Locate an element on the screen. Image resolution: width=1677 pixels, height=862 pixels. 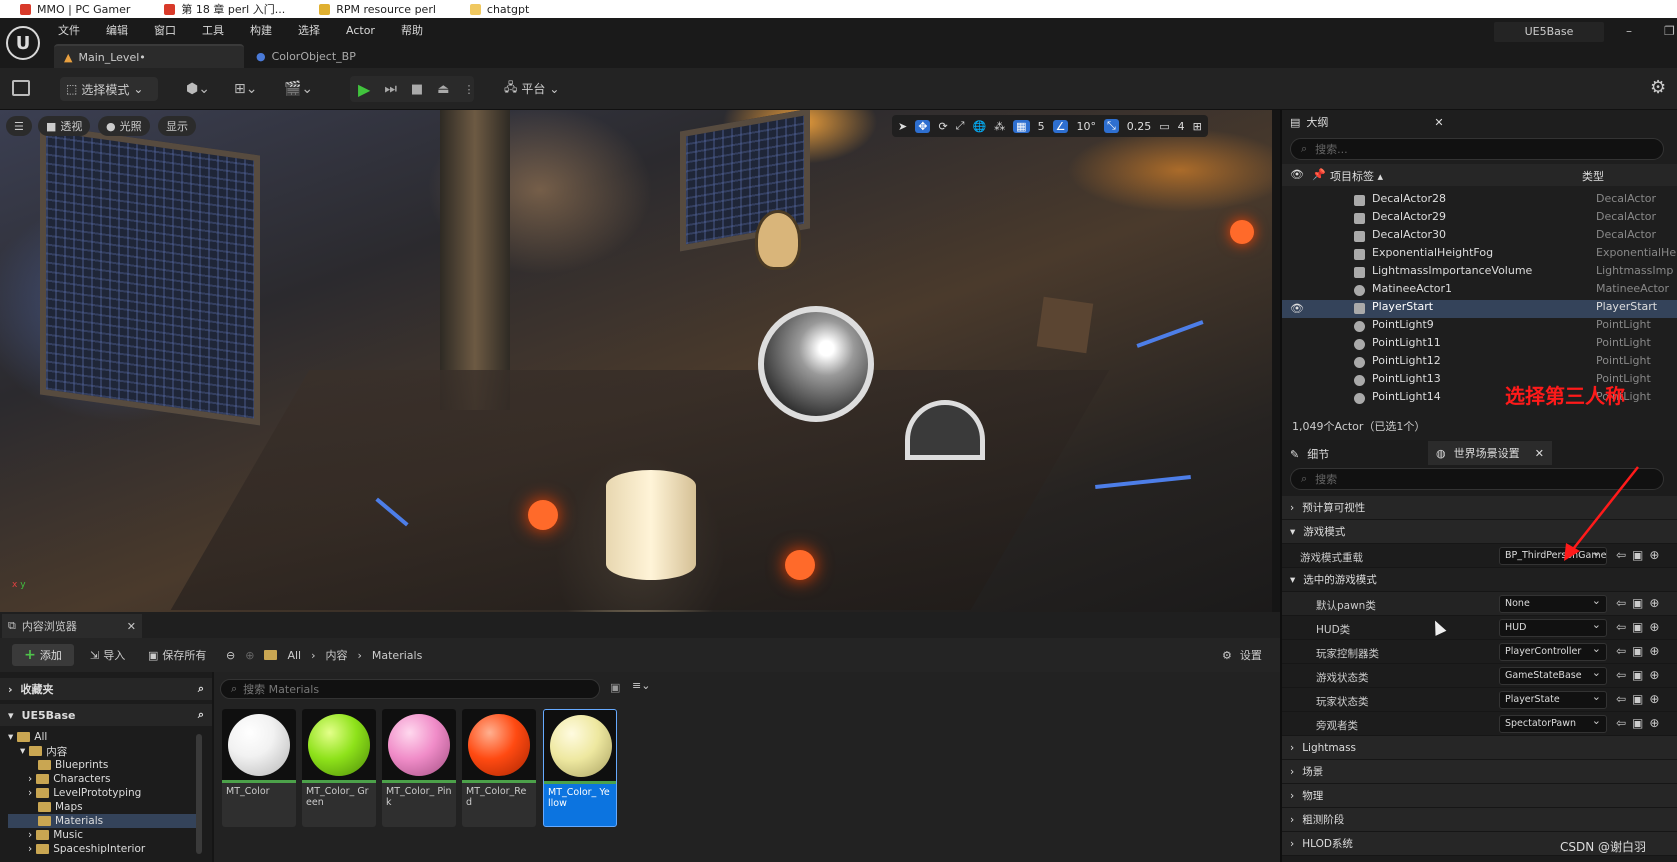
breadcrumb-content: 内容 is located at coordinates (336, 655).